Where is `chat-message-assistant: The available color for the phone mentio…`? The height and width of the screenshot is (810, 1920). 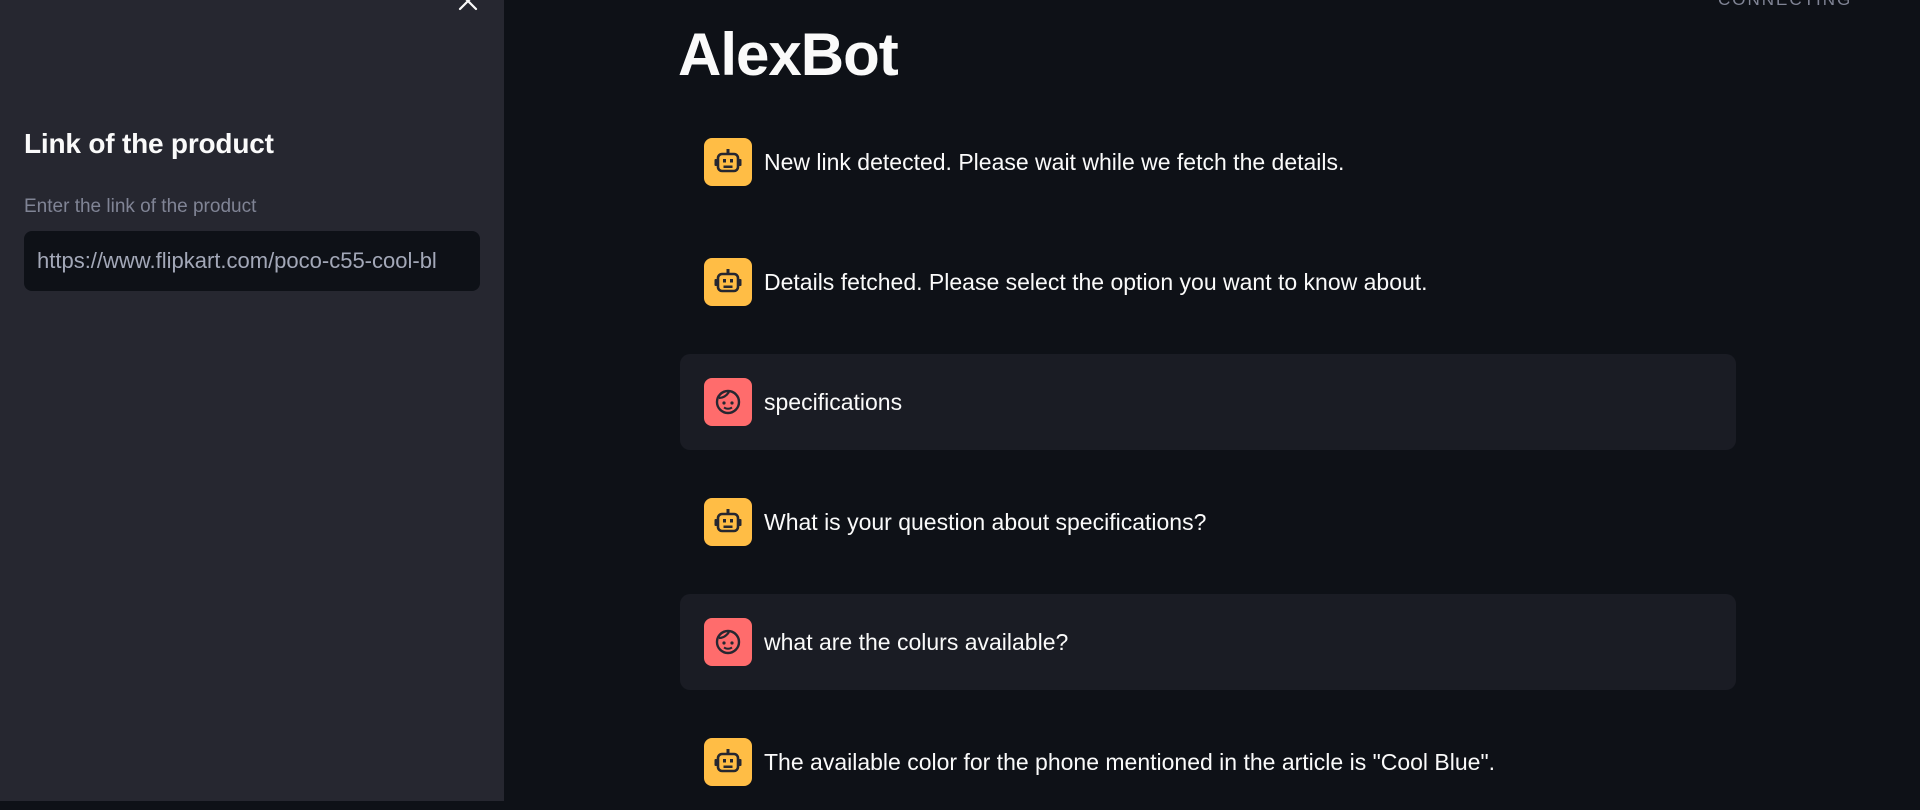 chat-message-assistant: The available color for the phone mentio… is located at coordinates (1208, 762).